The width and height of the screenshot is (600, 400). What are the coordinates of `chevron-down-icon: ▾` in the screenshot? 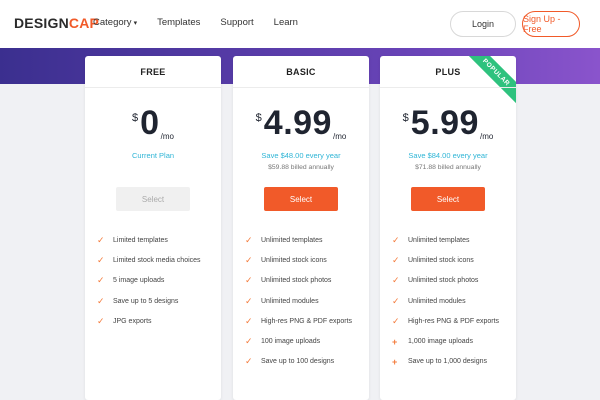 It's located at (135, 23).